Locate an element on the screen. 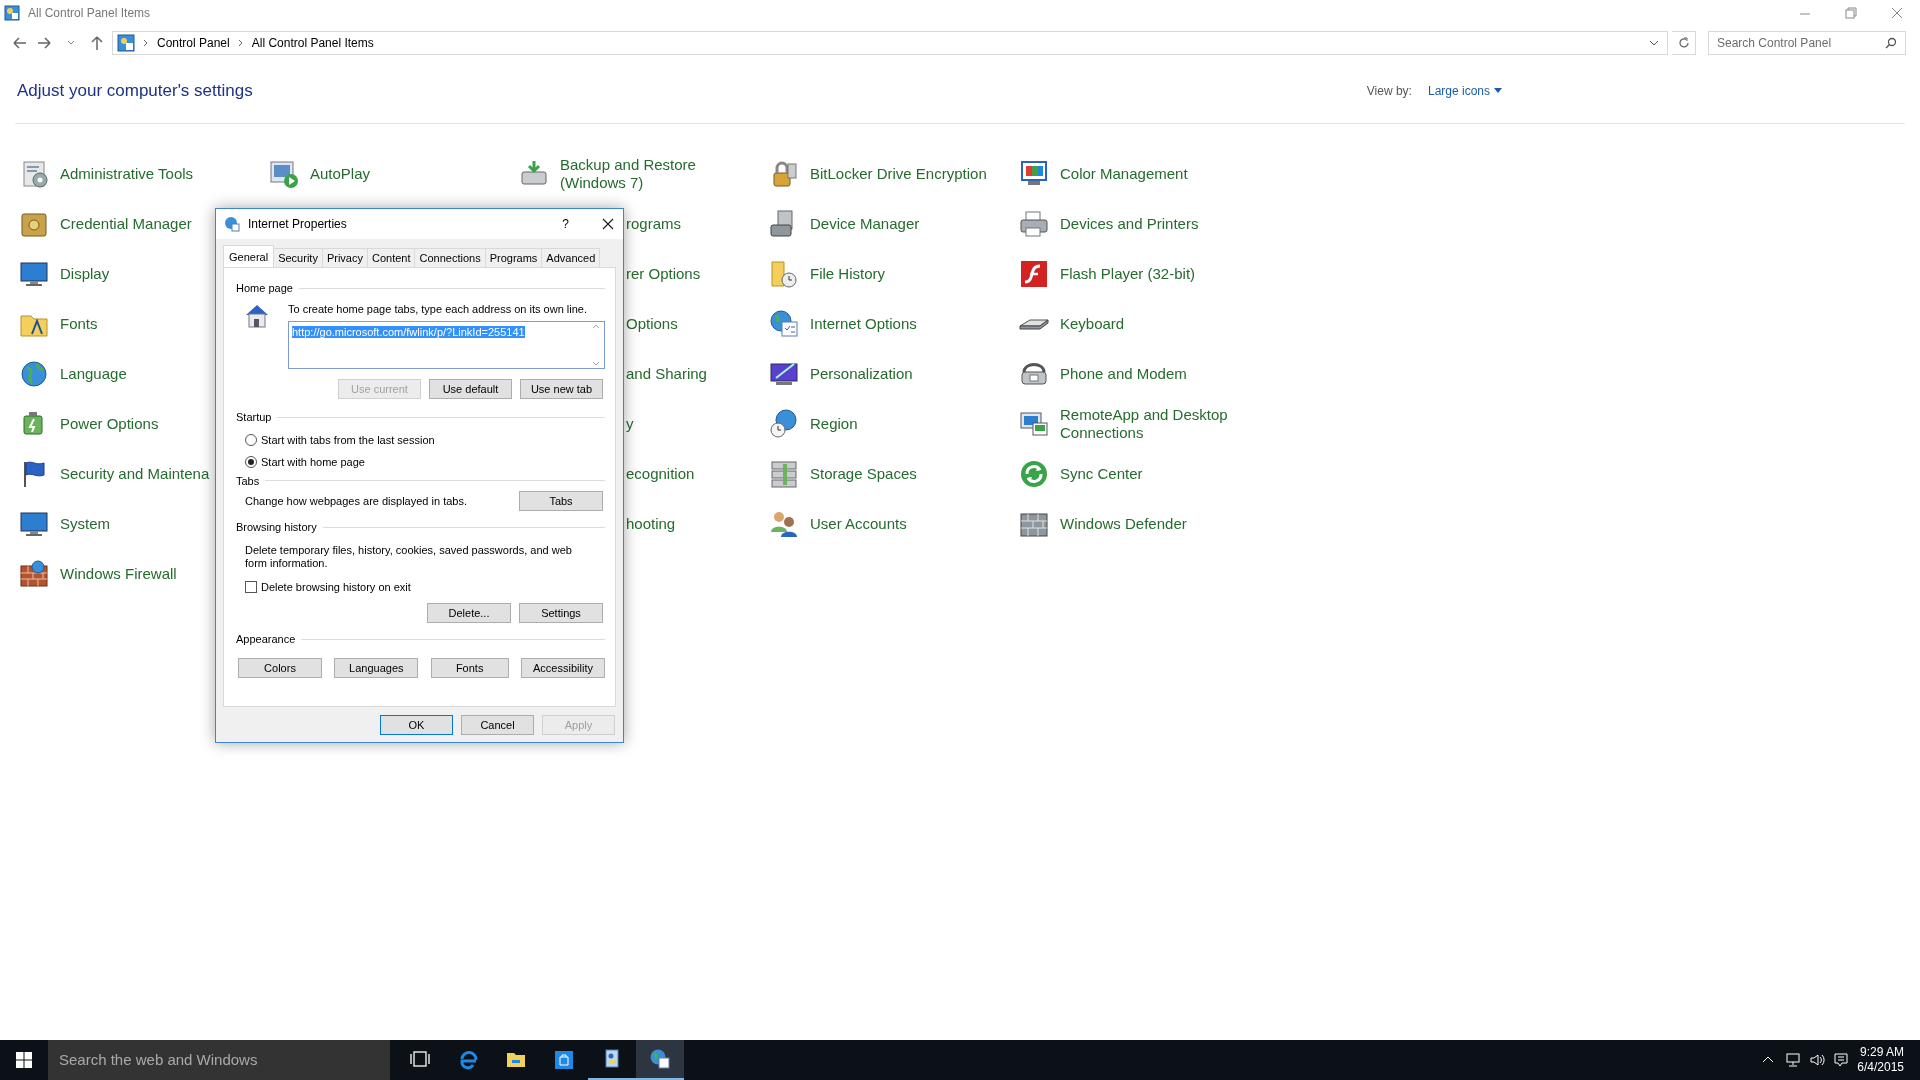  tab: Privacy is located at coordinates (344, 257).